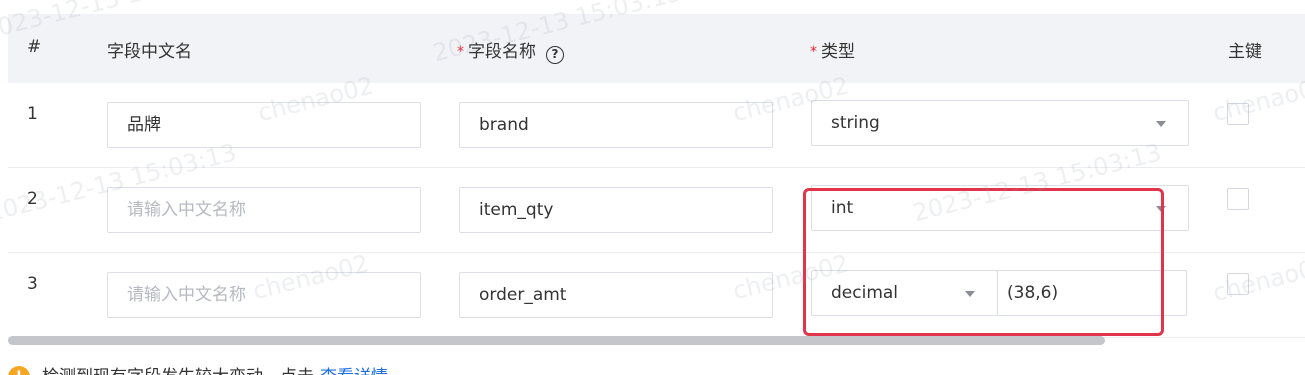 The image size is (1305, 375). I want to click on header-field-name: * 字段名称?, so click(510, 50).